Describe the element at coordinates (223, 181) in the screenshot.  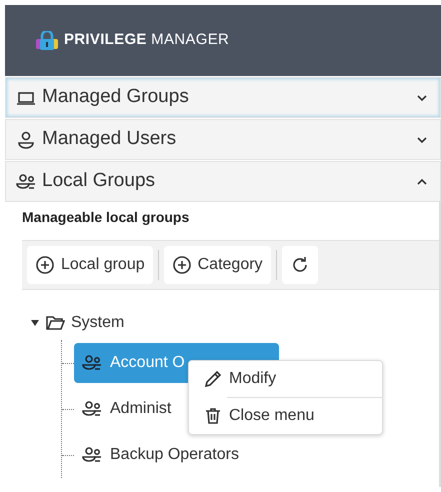
I see `accordion-header: Local Groups` at that location.